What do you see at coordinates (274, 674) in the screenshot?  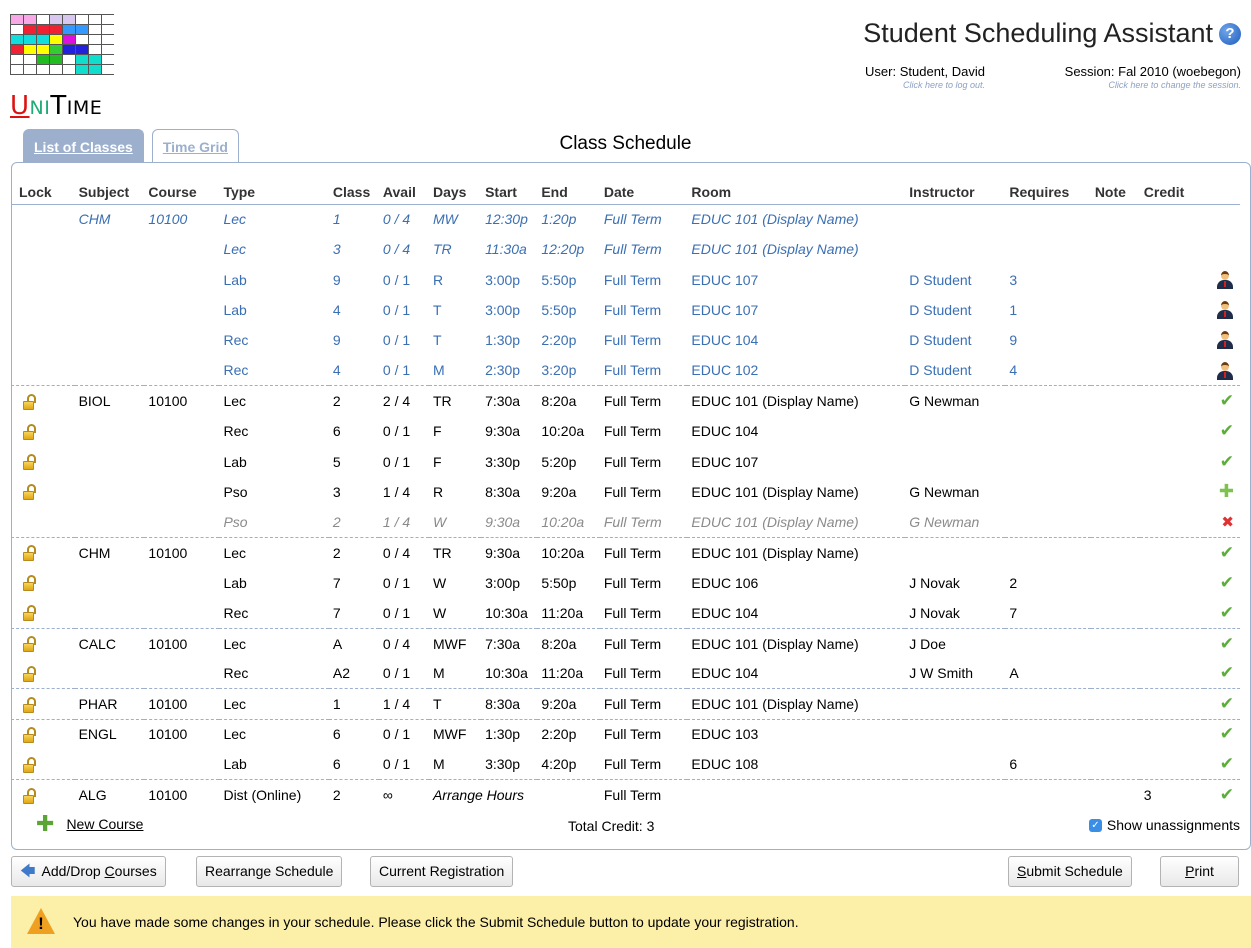 I see `cell-type: Rec` at bounding box center [274, 674].